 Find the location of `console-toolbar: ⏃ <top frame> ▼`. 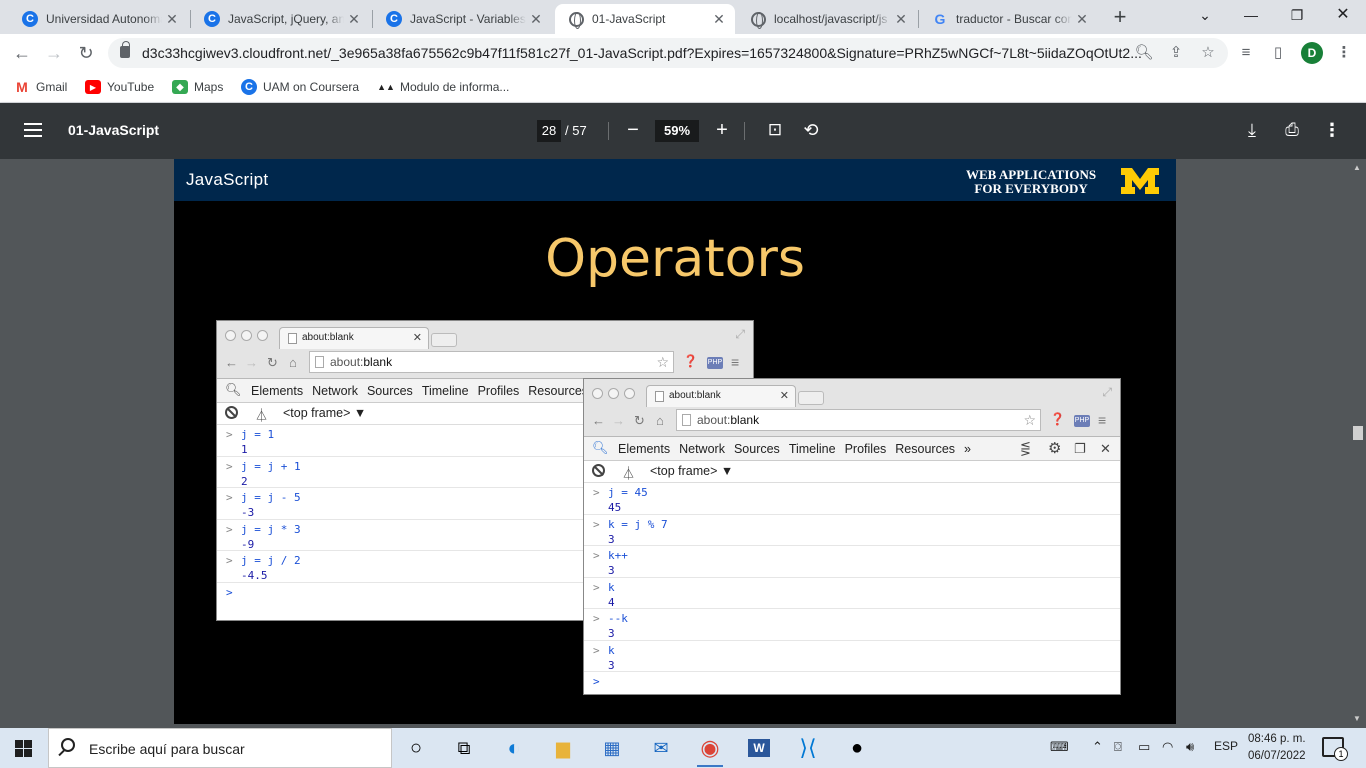

console-toolbar: ⏃ <top frame> ▼ is located at coordinates (852, 472).